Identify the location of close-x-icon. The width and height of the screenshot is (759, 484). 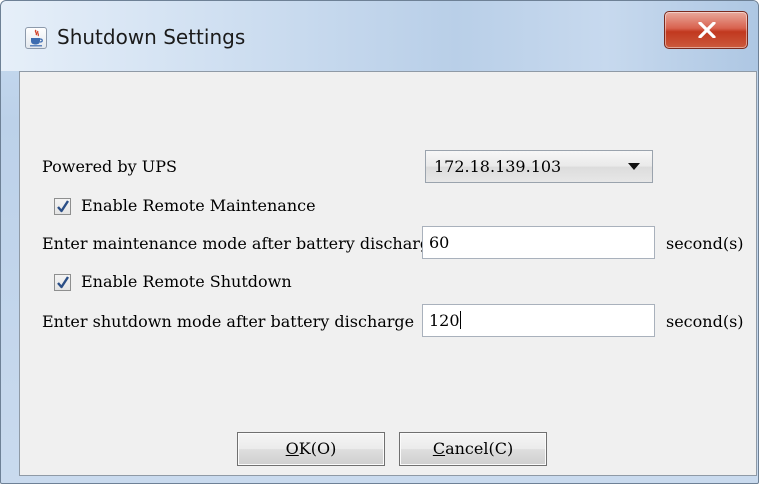
(707, 30).